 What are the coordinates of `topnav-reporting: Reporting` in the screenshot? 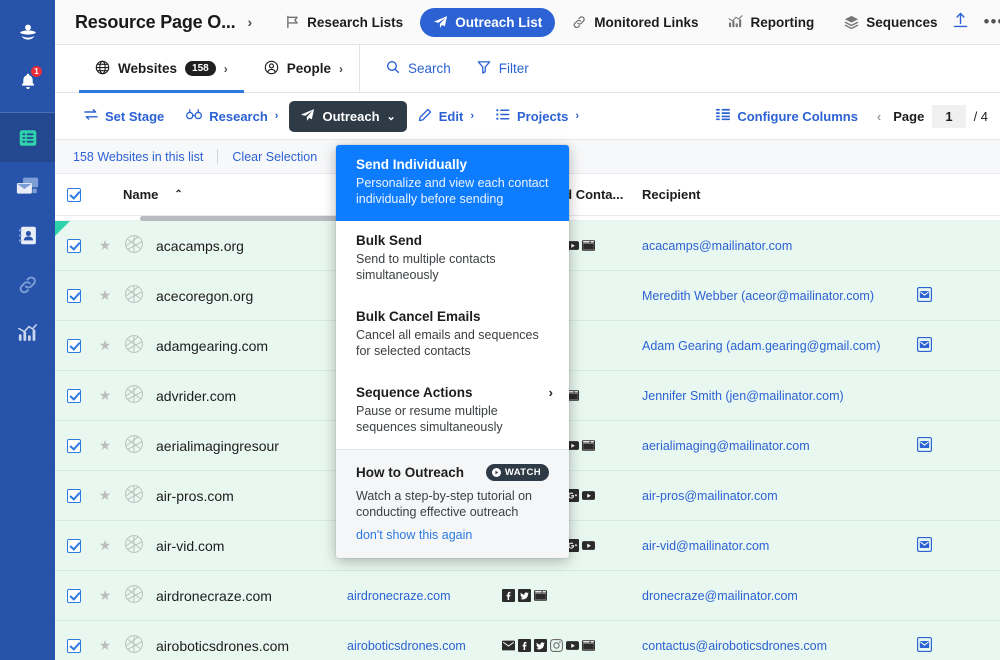 It's located at (771, 22).